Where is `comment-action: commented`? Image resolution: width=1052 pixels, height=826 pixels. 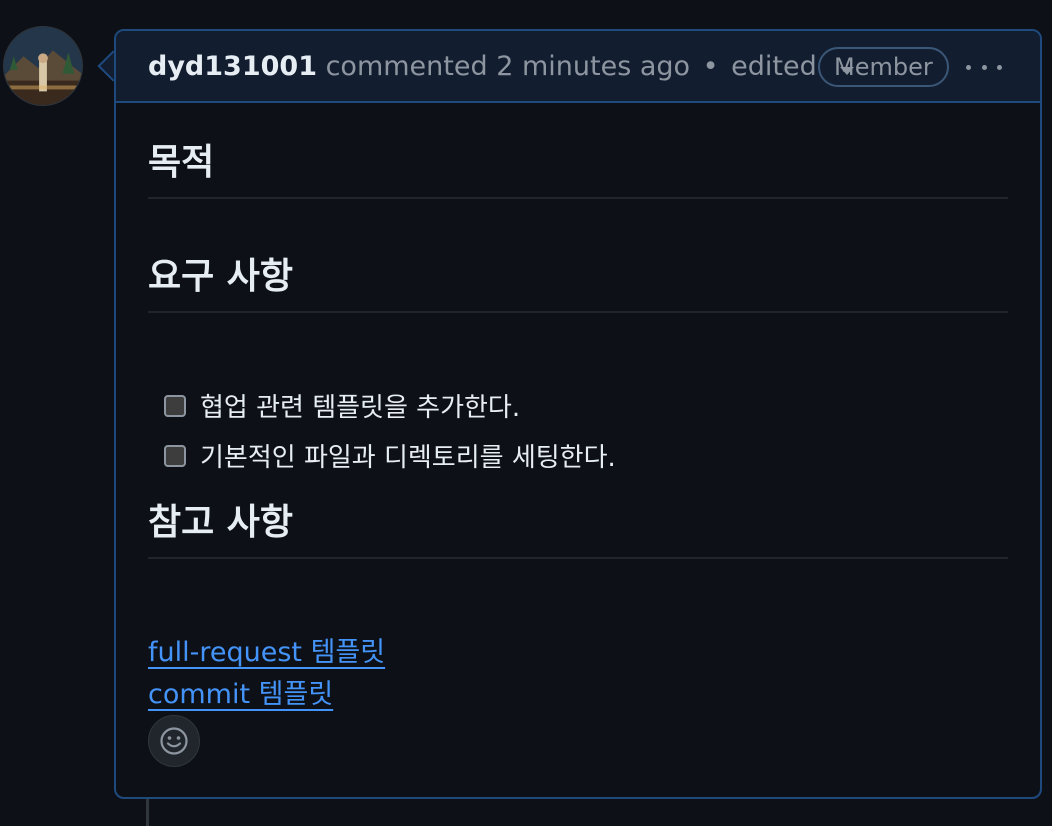 comment-action: commented is located at coordinates (406, 66).